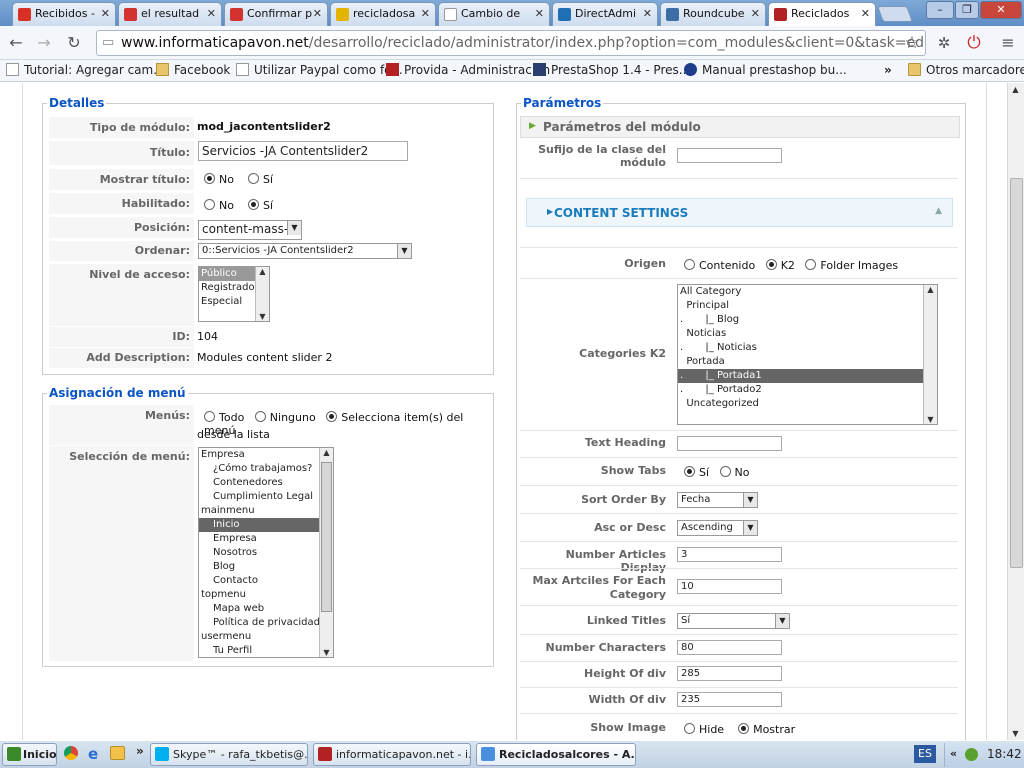 The height and width of the screenshot is (768, 1024). What do you see at coordinates (74, 43) in the screenshot?
I see `reload-icon: ↻` at bounding box center [74, 43].